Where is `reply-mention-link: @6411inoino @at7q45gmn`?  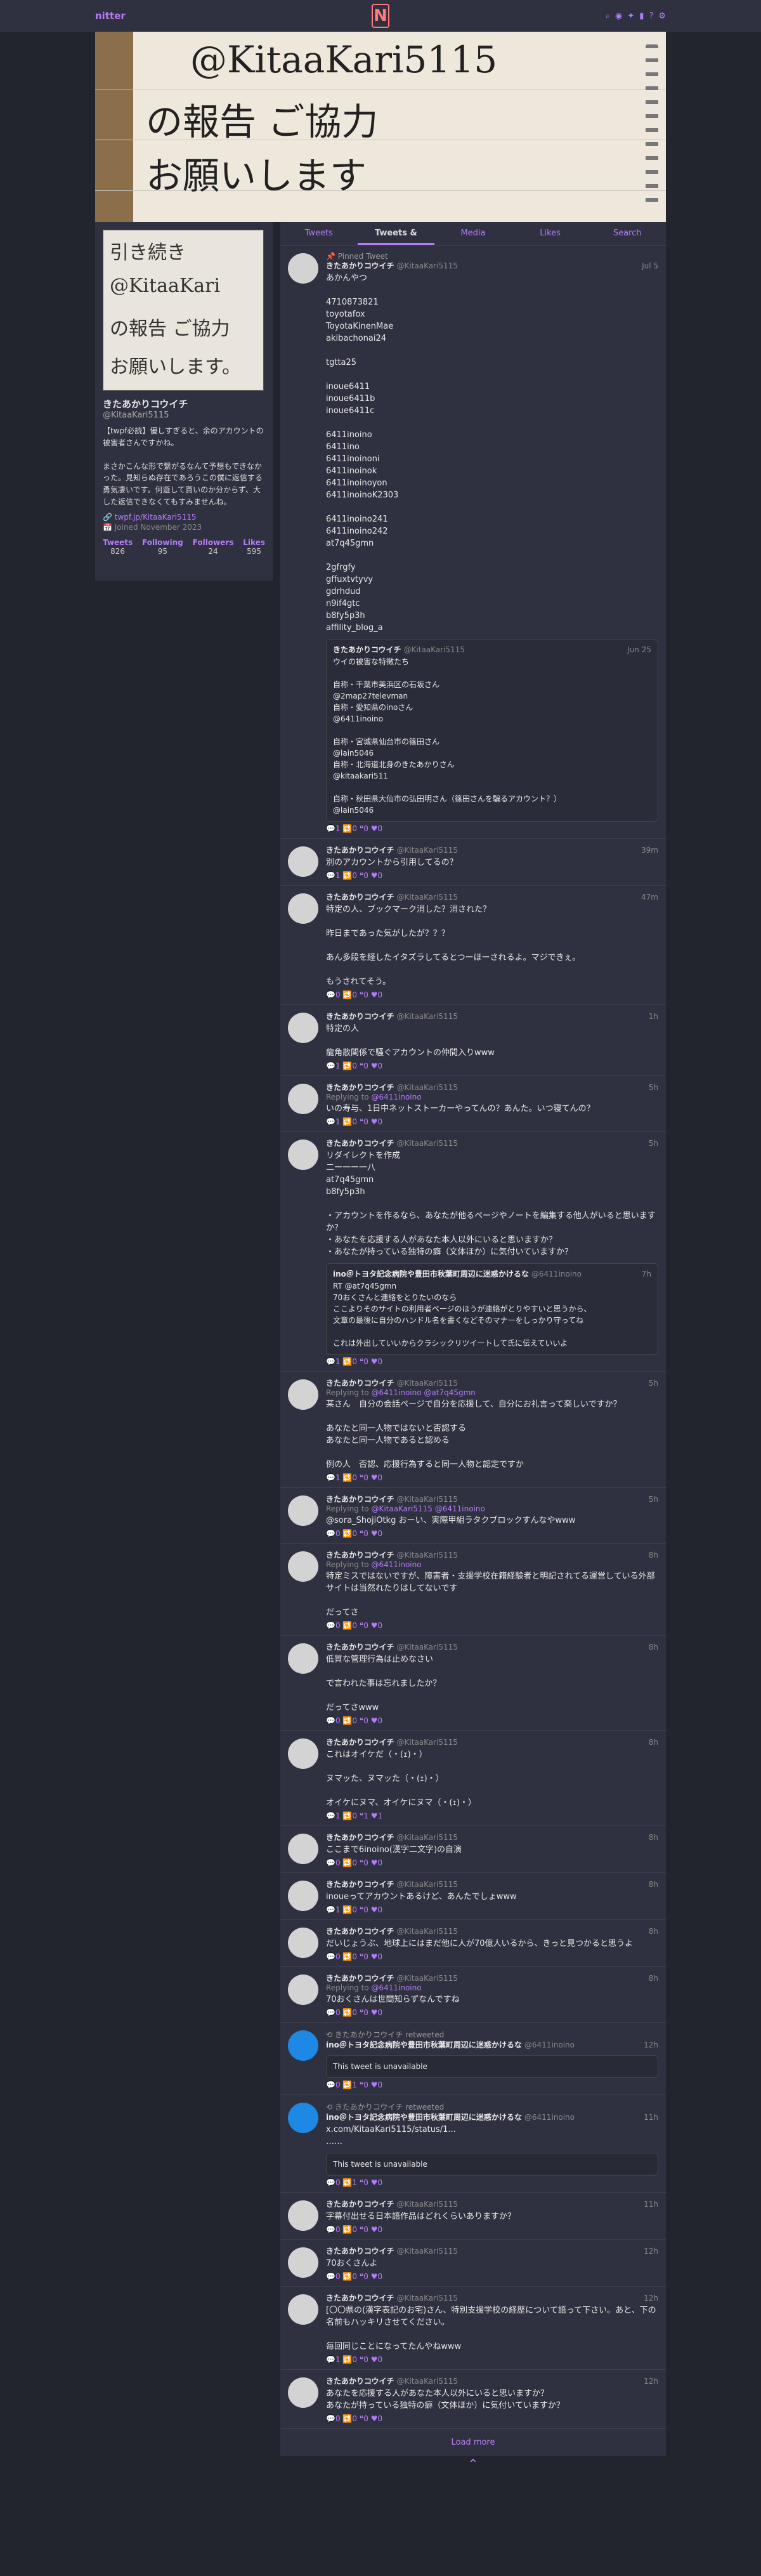
reply-mention-link: @6411inoino @at7q45gmn is located at coordinates (423, 1392).